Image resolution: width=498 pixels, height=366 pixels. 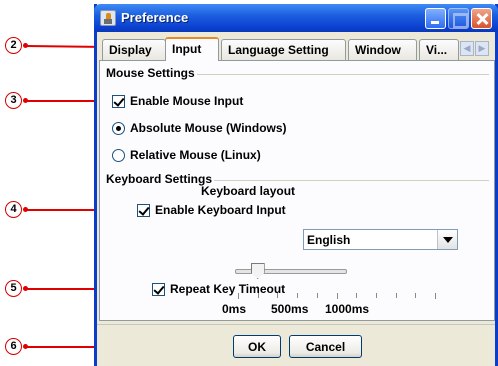 I want to click on absolute-mouse-label: Absolute Mouse (Windows), so click(x=208, y=128).